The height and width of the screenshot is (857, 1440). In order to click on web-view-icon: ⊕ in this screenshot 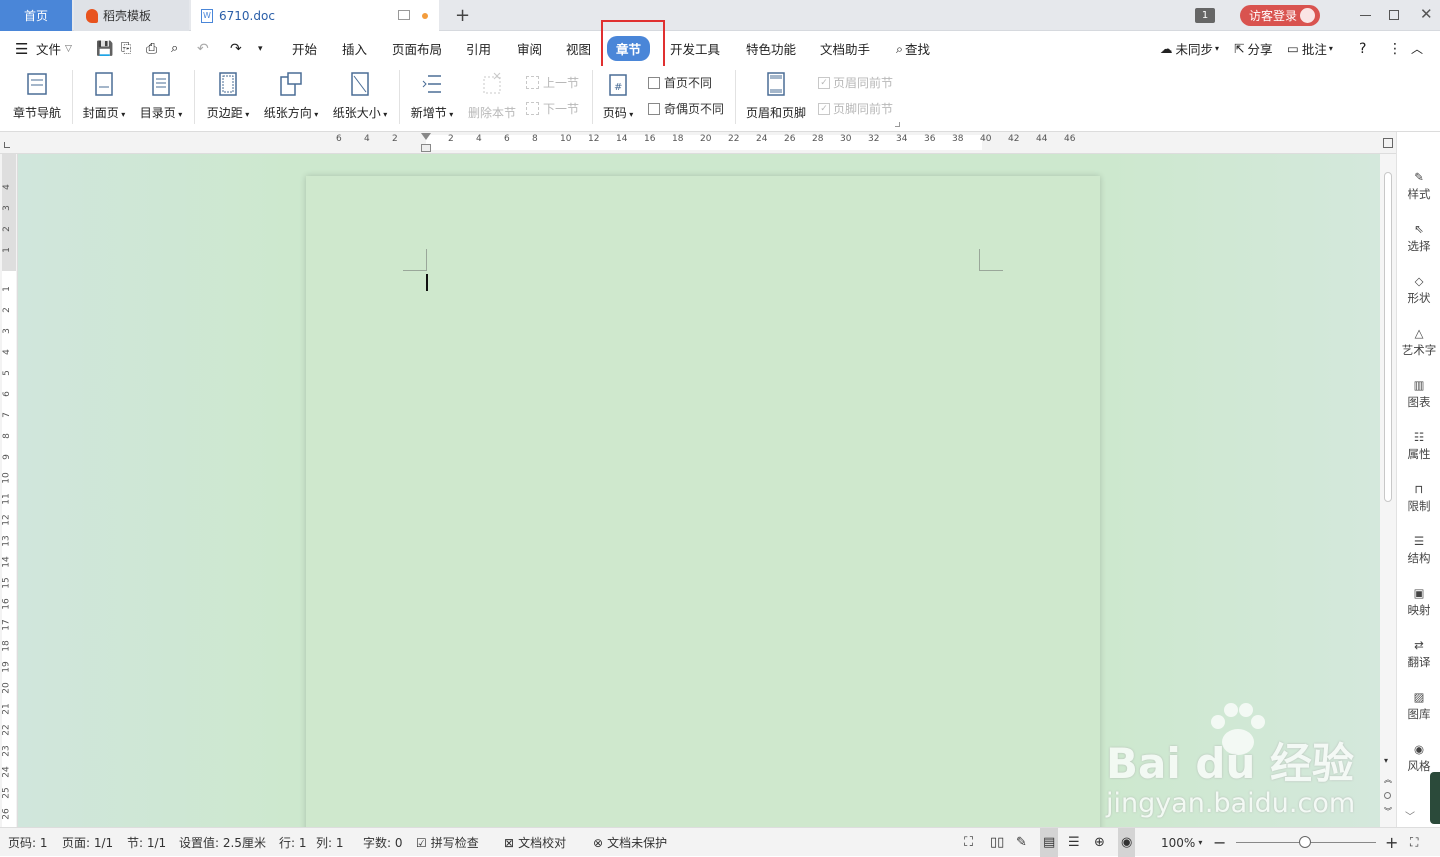, I will do `click(1099, 842)`.